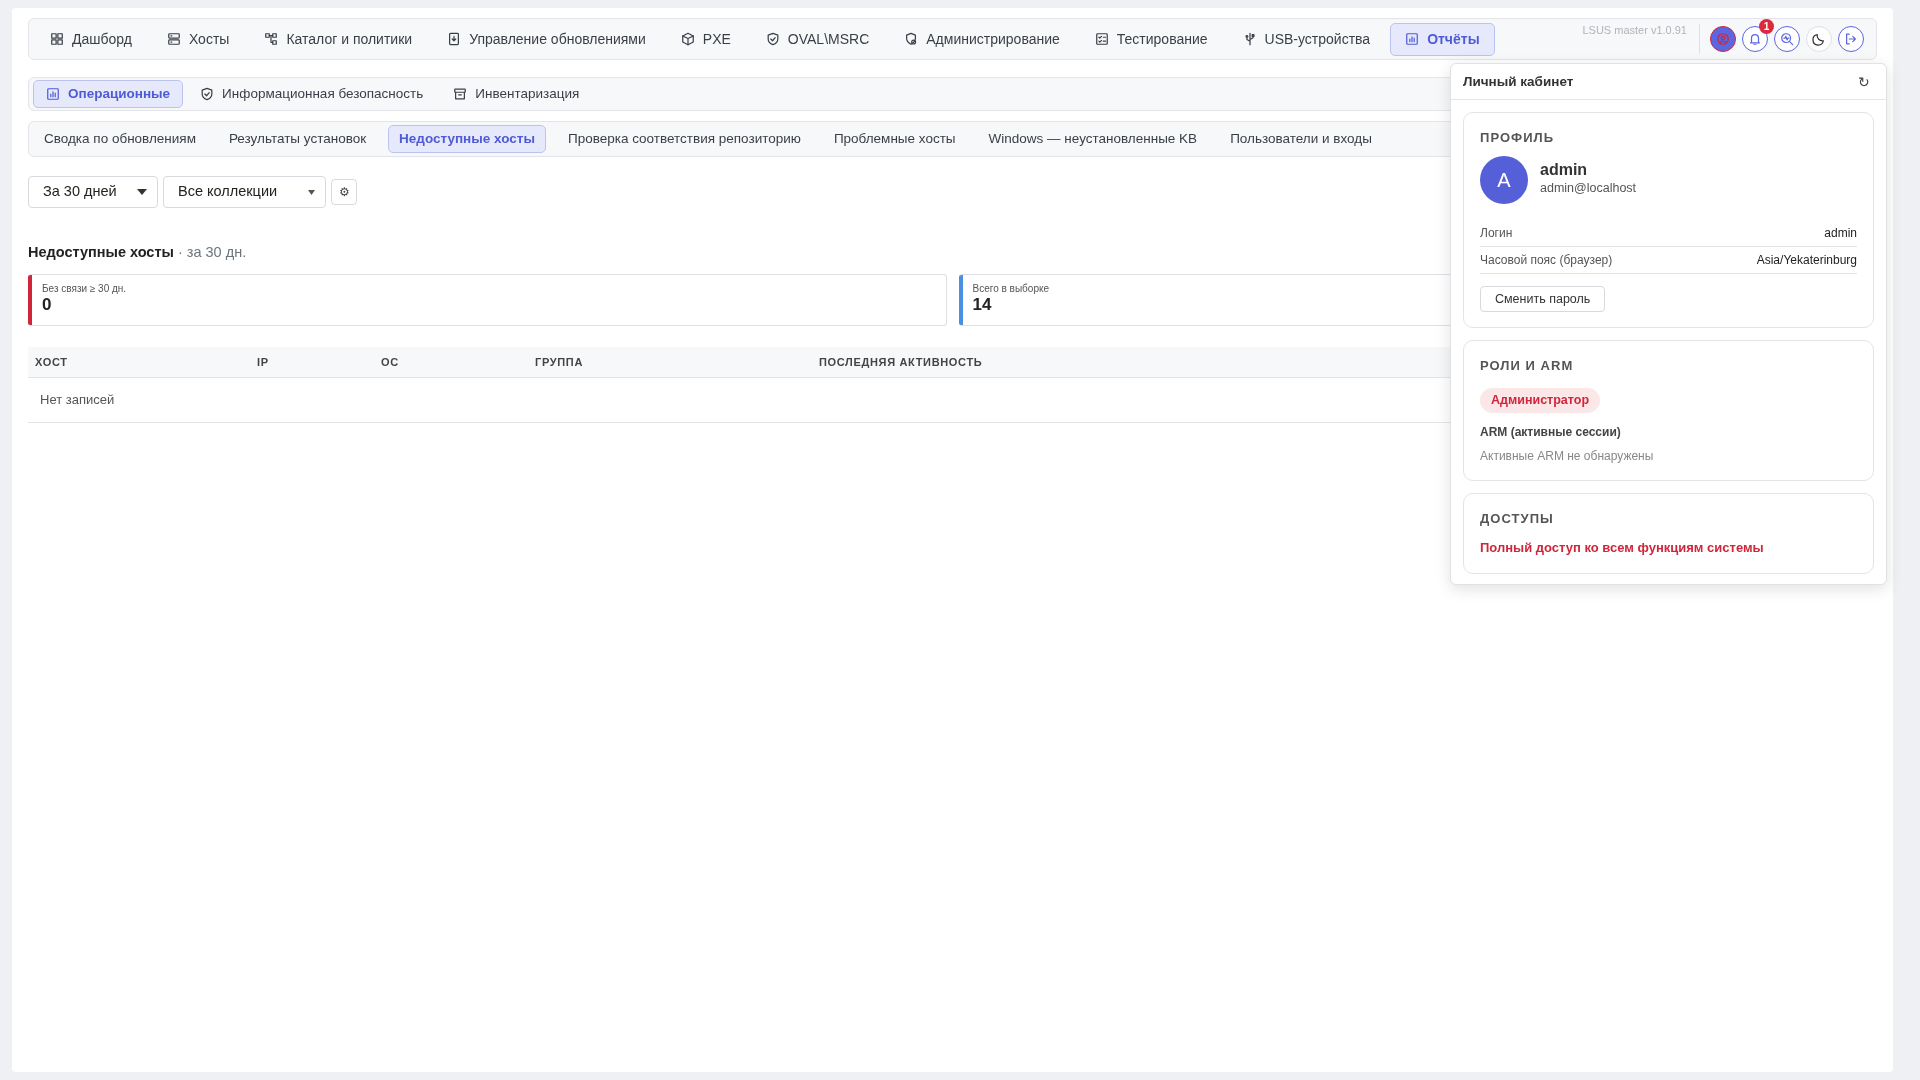 The height and width of the screenshot is (1080, 1920). I want to click on user-email: admin@localhost, so click(1588, 188).